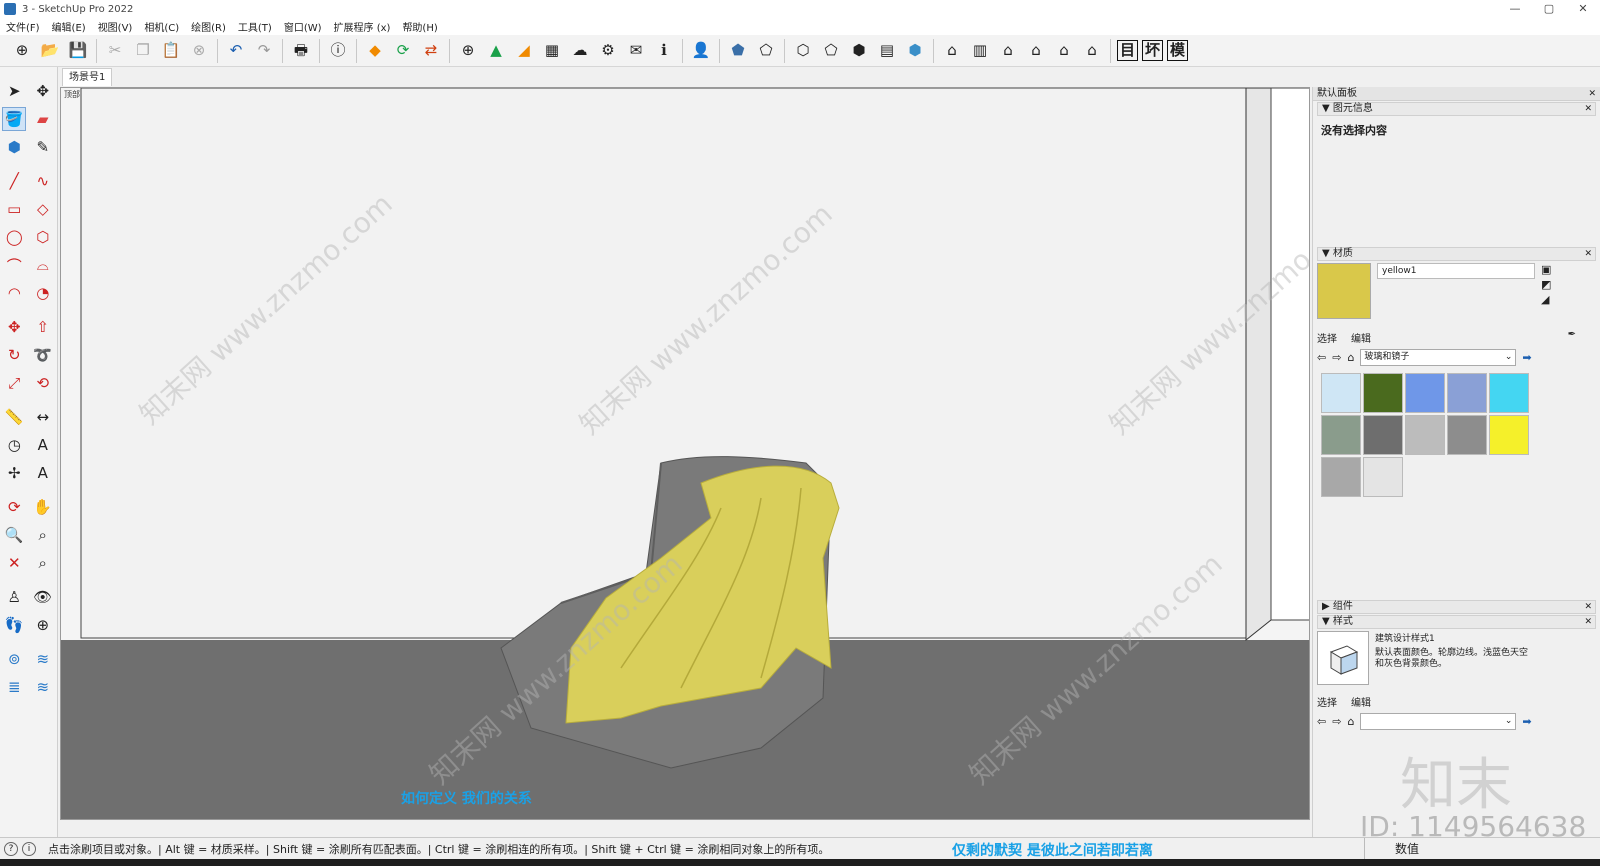 This screenshot has height=866, width=1600. I want to click on look-around-icon: 👁, so click(43, 597).